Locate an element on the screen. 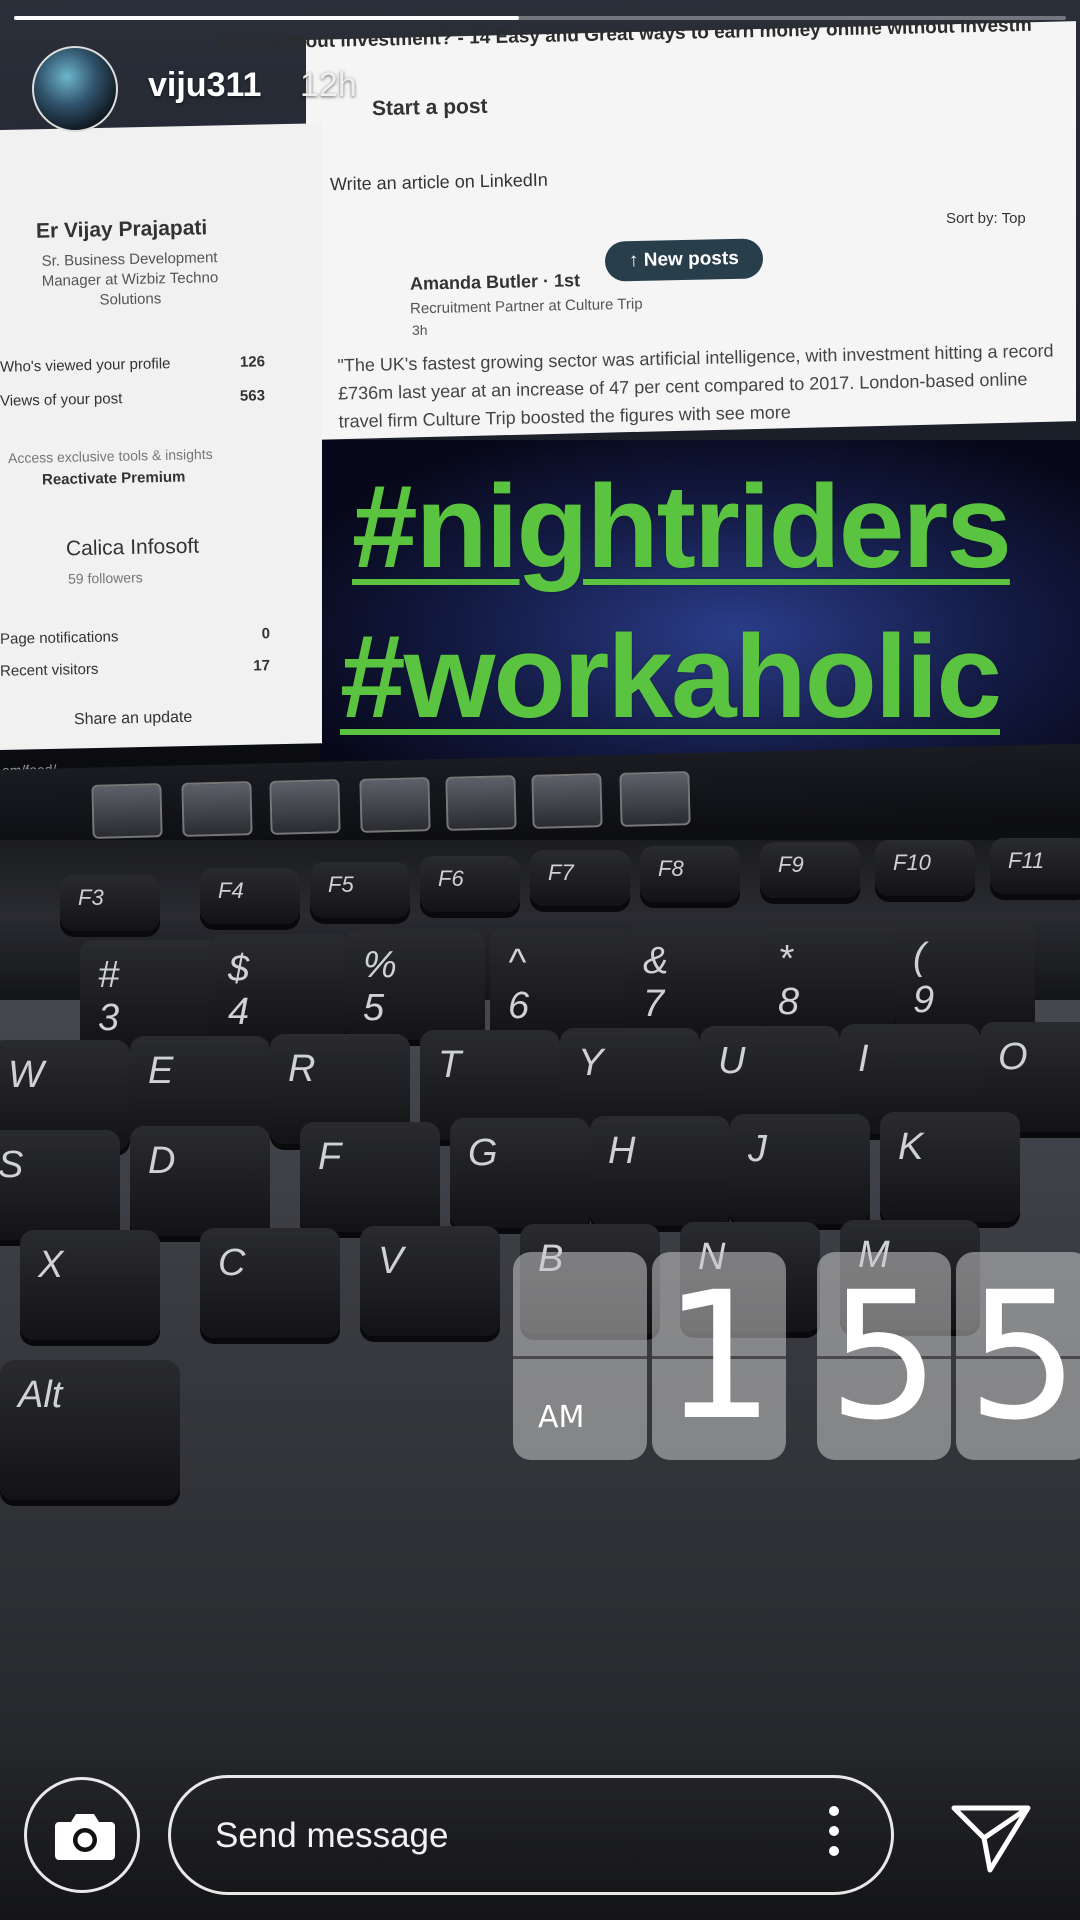 This screenshot has width=1080, height=1920. hashtag-text: #workaholic is located at coordinates (671, 677).